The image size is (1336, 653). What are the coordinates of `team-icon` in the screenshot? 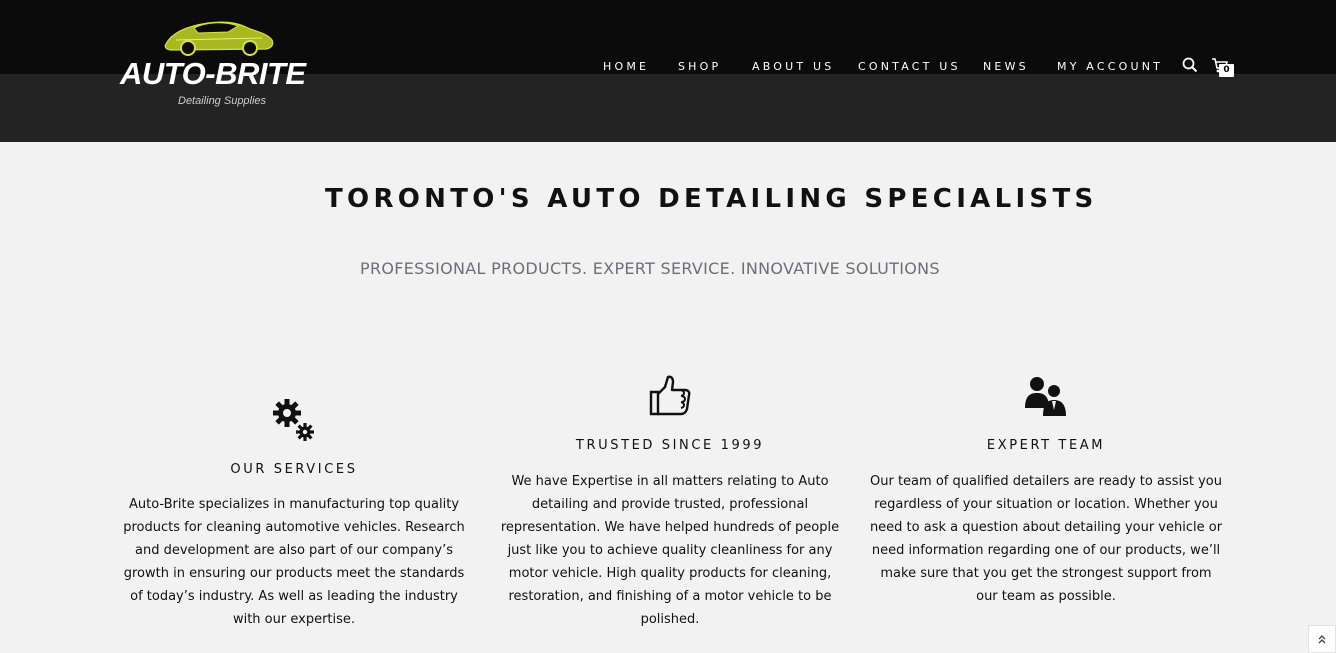 It's located at (1045, 396).